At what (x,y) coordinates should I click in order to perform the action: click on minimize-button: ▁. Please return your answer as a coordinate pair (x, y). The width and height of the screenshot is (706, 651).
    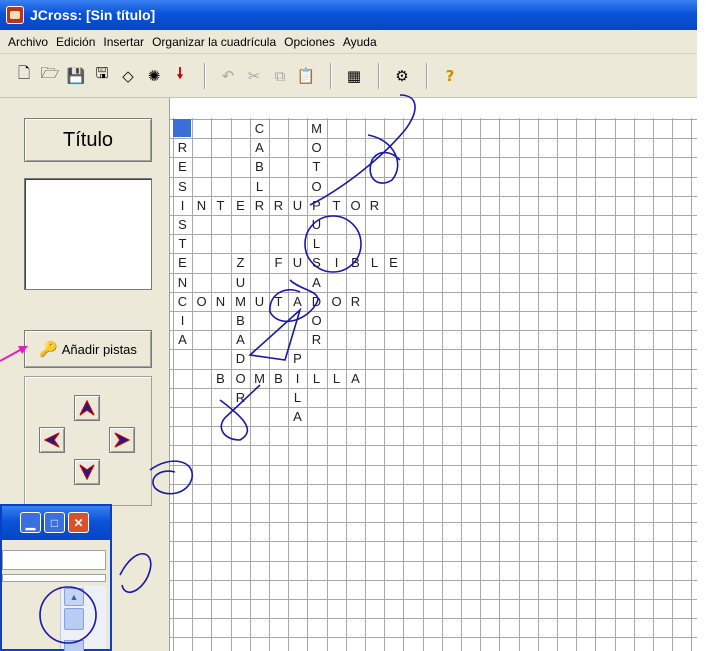
    Looking at the image, I should click on (30, 522).